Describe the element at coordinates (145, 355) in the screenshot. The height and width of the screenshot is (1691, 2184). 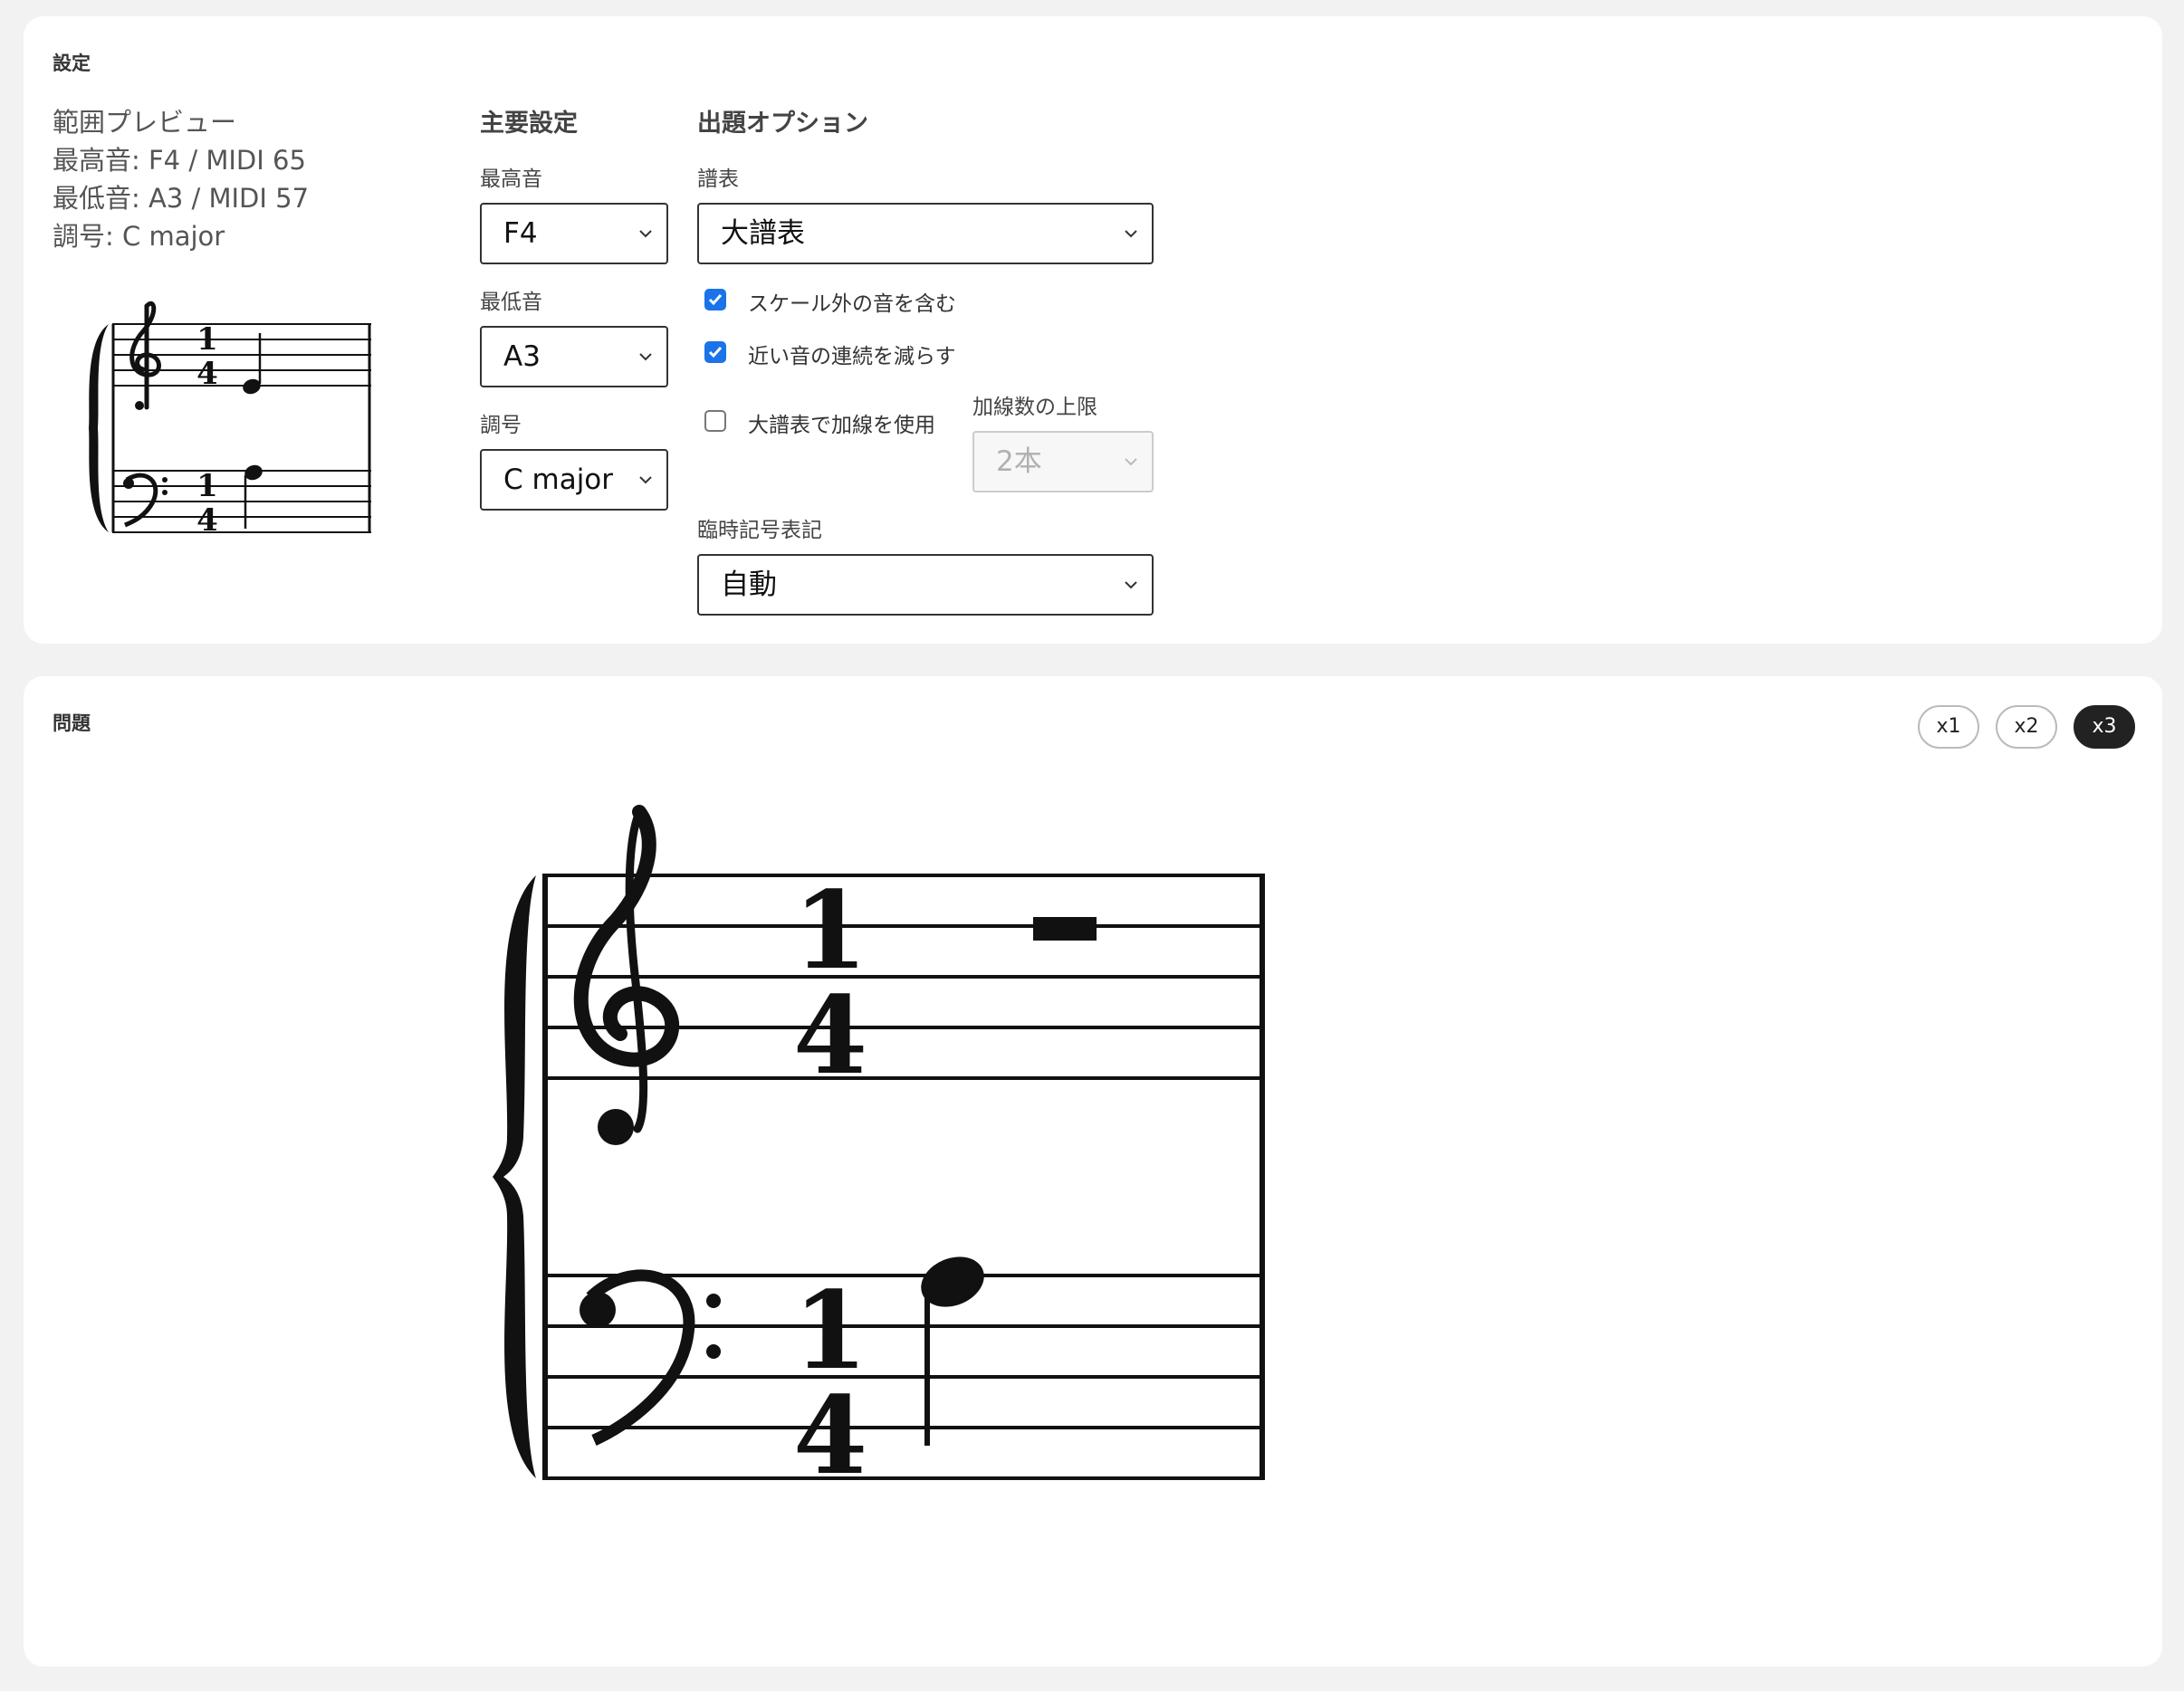
I see `treble-clef-icon` at that location.